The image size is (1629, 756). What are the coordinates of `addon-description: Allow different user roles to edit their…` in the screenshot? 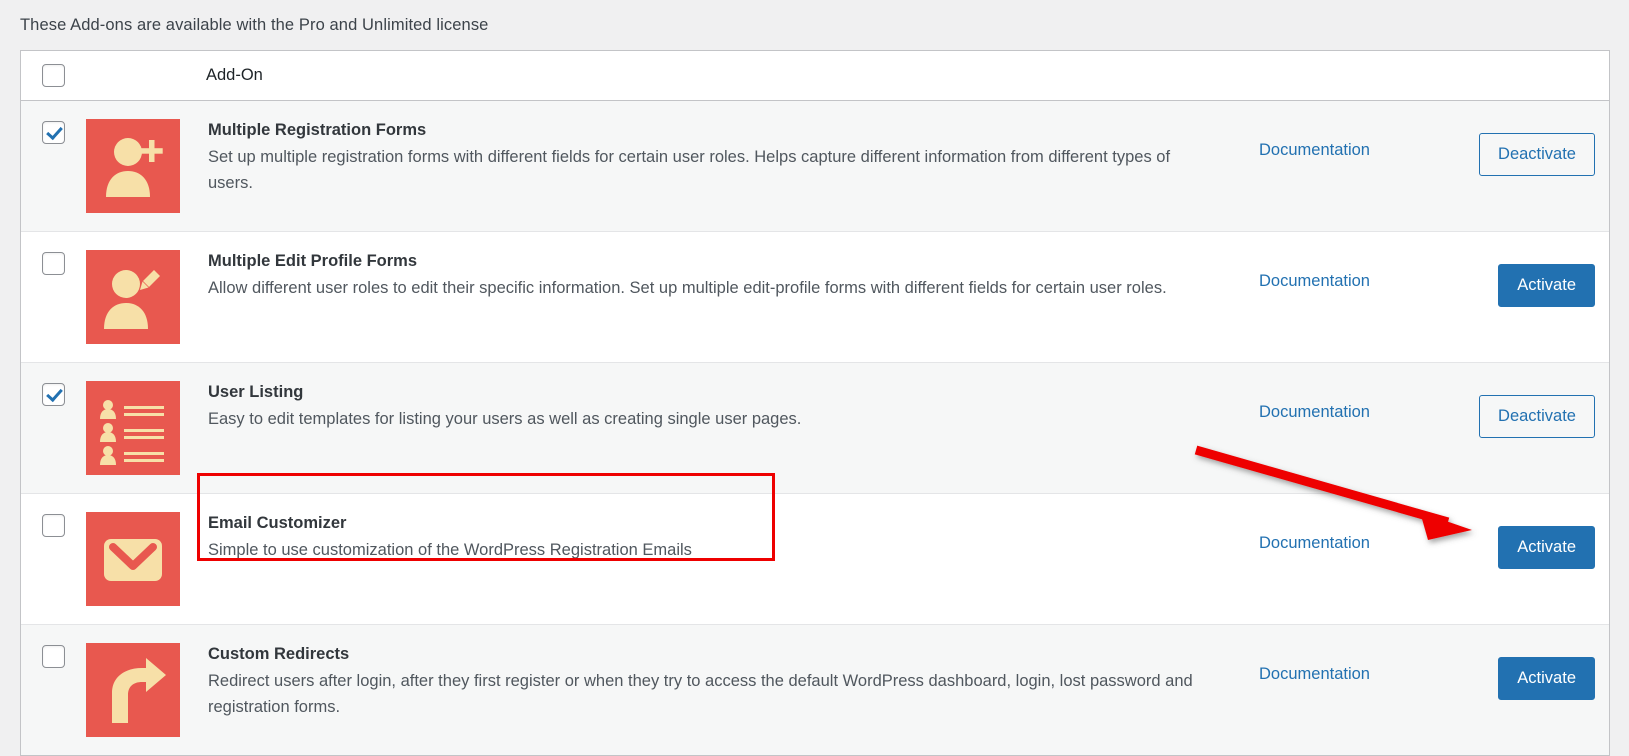 It's located at (687, 288).